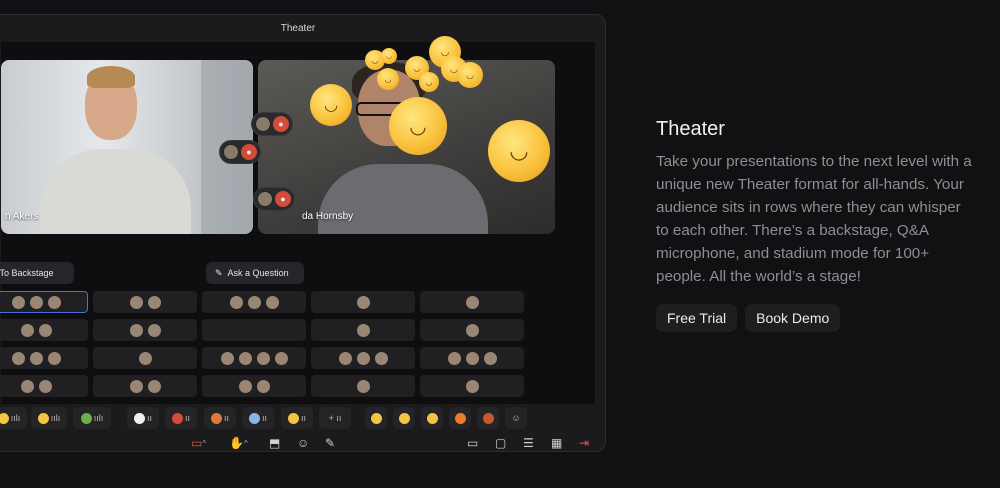  Describe the element at coordinates (556, 443) in the screenshot. I see `calendar-icon: ▦` at that location.